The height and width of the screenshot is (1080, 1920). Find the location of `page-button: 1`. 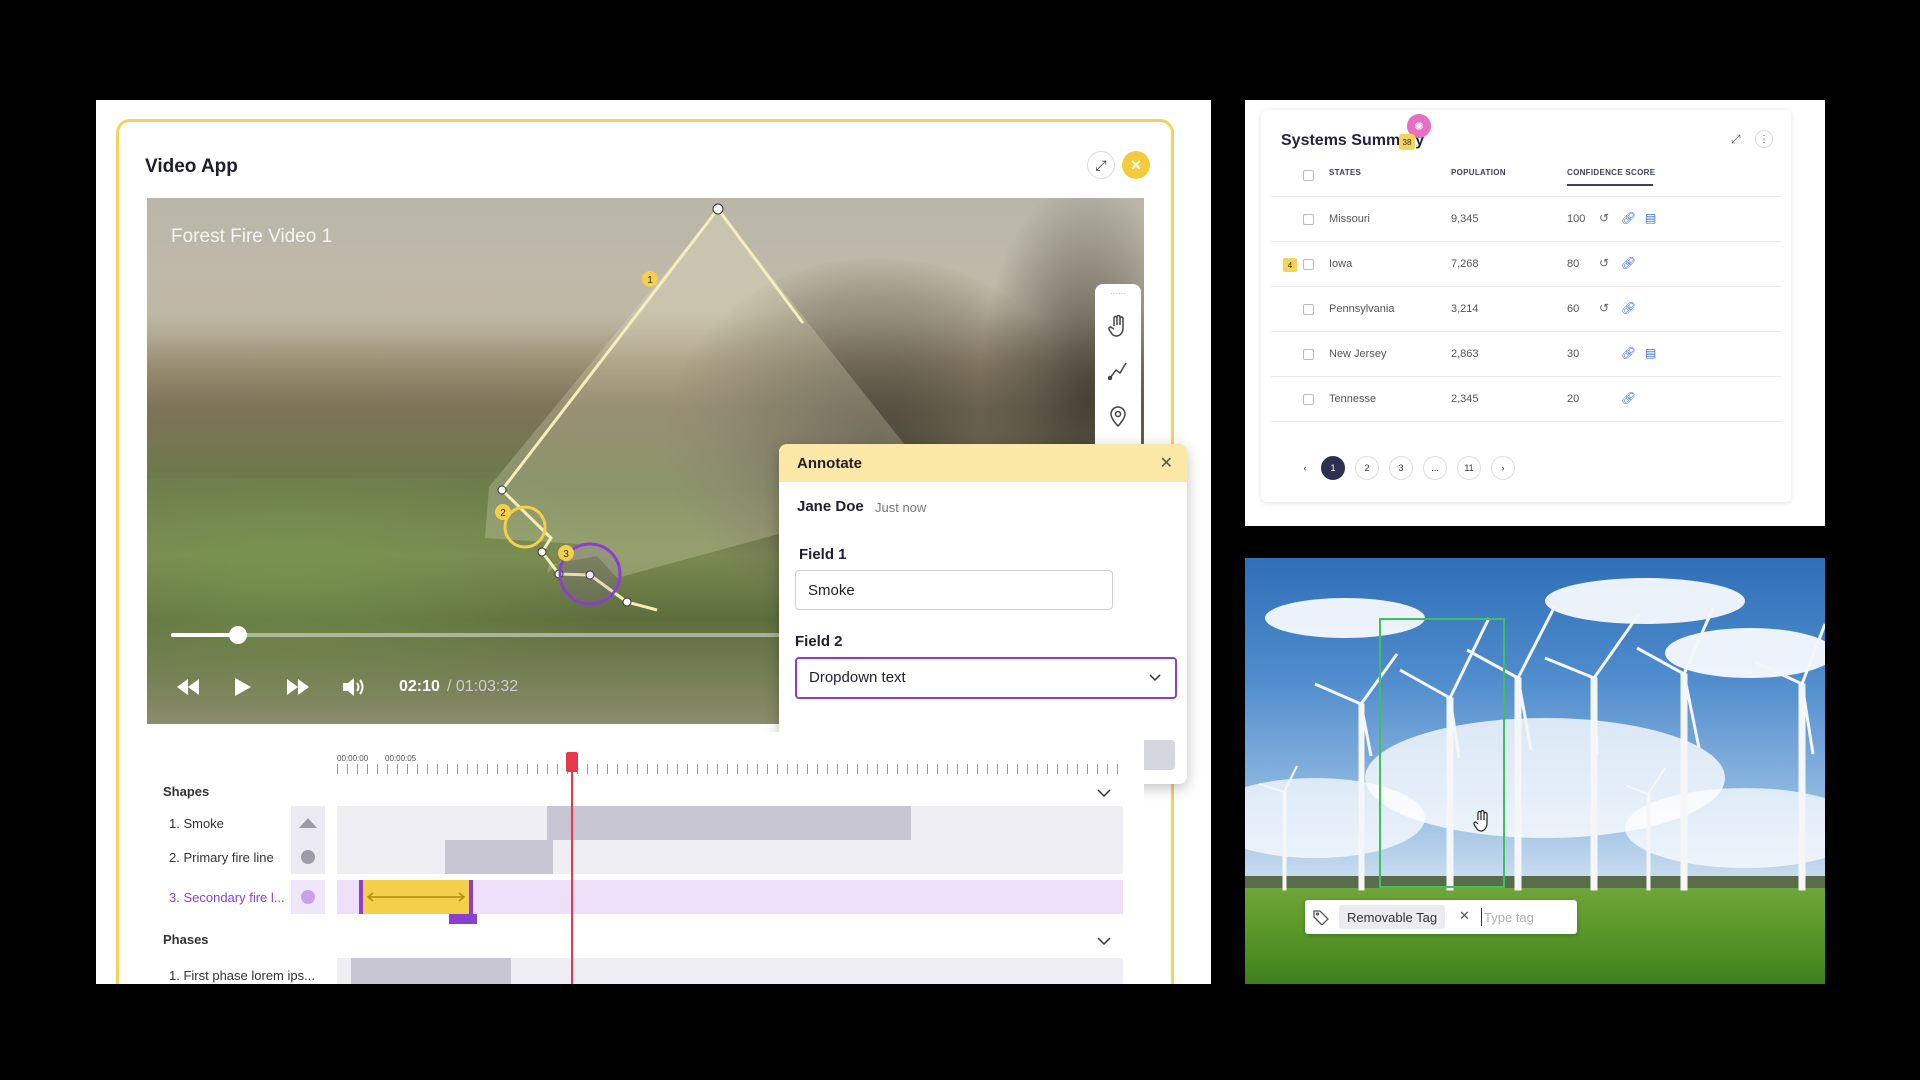

page-button: 1 is located at coordinates (1333, 468).